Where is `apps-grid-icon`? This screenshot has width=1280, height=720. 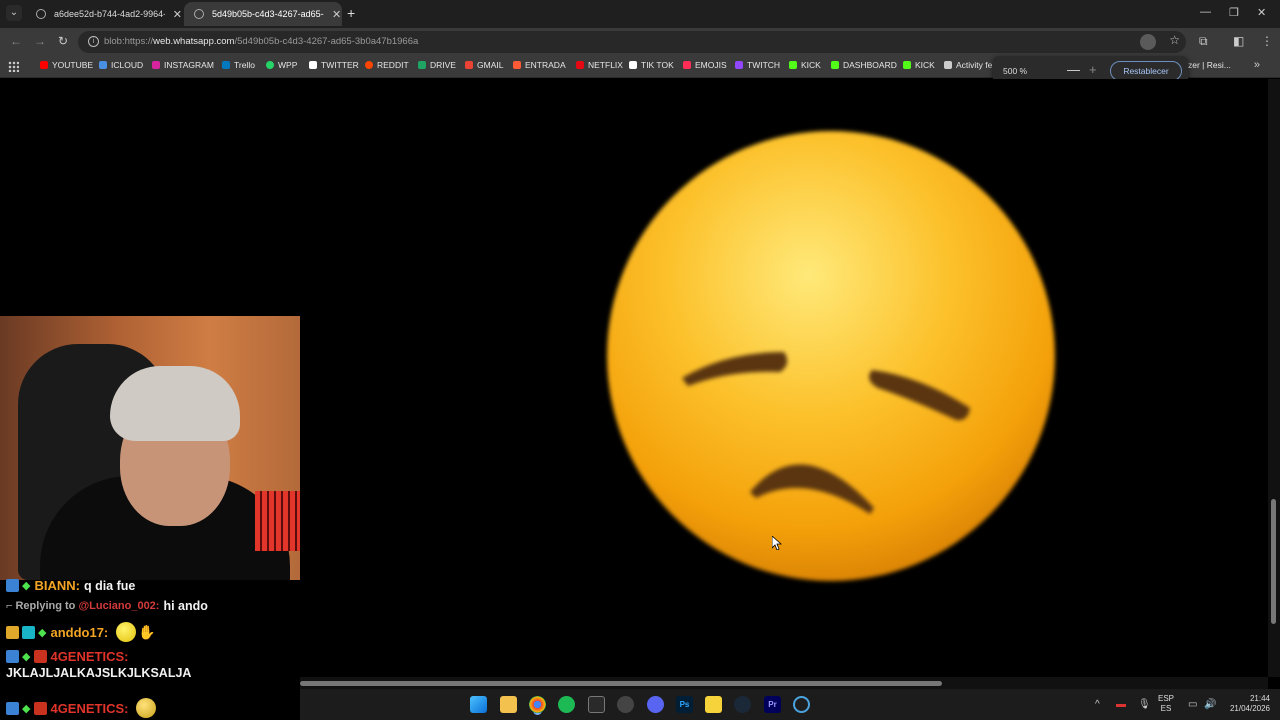
apps-grid-icon is located at coordinates (13, 66).